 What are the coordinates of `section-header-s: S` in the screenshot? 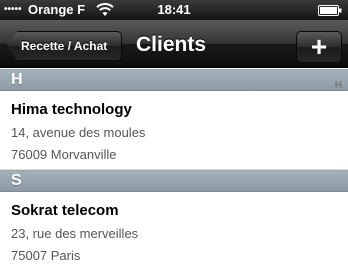 It's located at (174, 181).